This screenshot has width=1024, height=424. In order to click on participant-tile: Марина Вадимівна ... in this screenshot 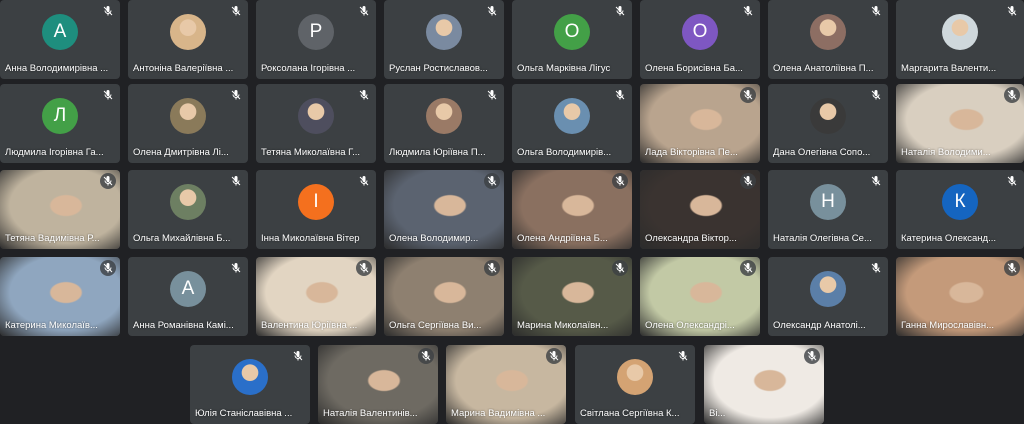, I will do `click(506, 384)`.